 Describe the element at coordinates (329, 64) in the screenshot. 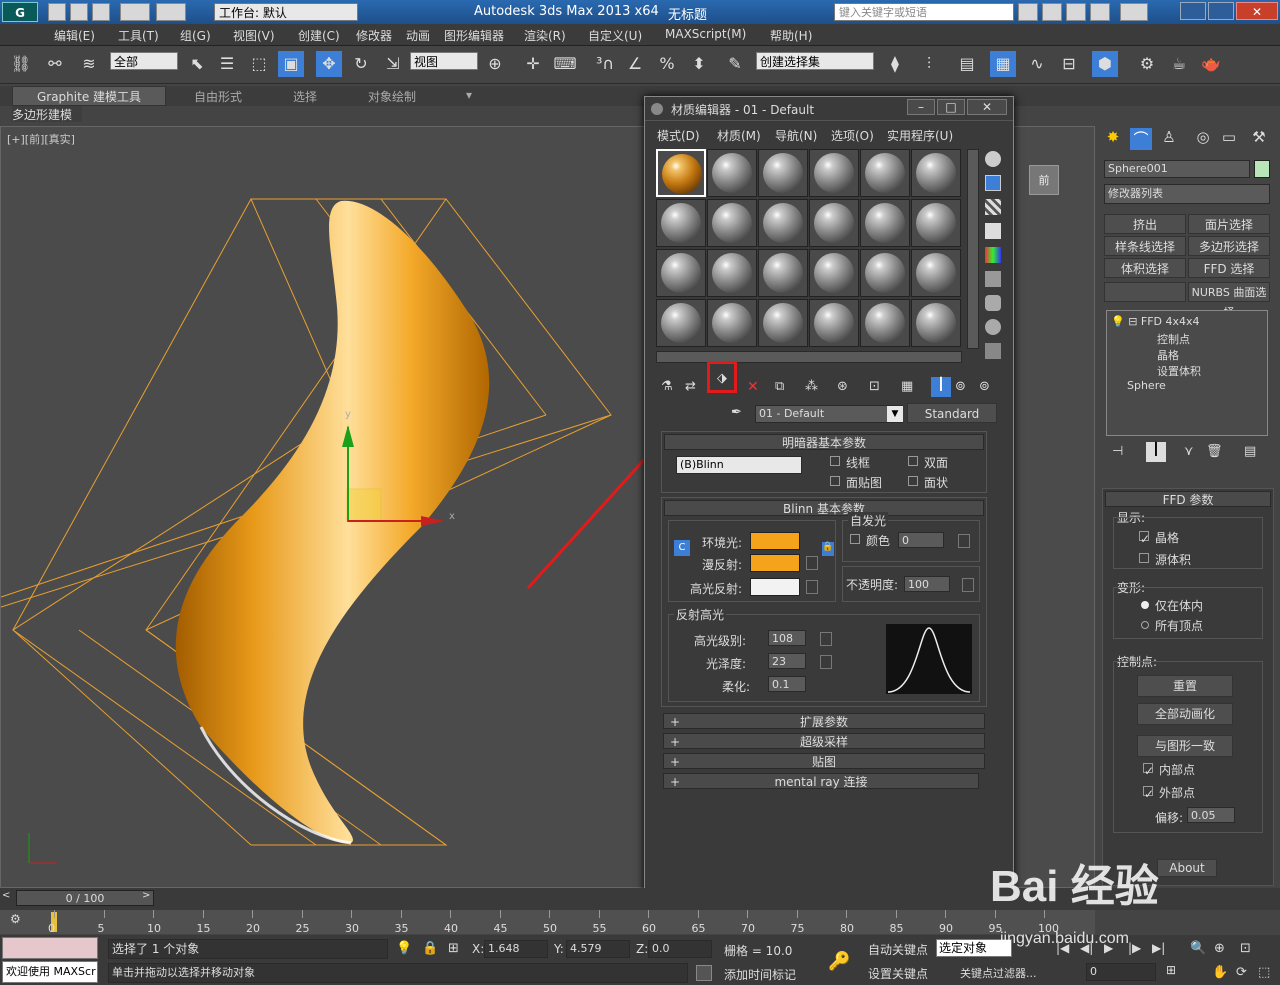

I see `select-move-icon: ✥` at that location.